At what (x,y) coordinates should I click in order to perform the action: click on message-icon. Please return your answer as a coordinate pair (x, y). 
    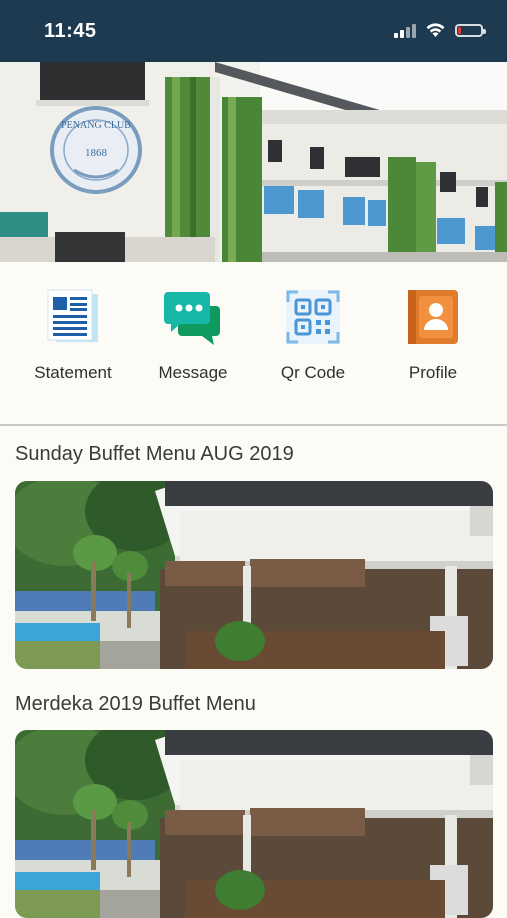
    Looking at the image, I should click on (192, 318).